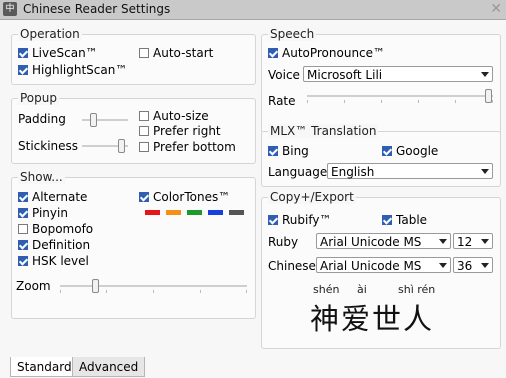  What do you see at coordinates (465, 266) in the screenshot?
I see `chinese-size-value: 36` at bounding box center [465, 266].